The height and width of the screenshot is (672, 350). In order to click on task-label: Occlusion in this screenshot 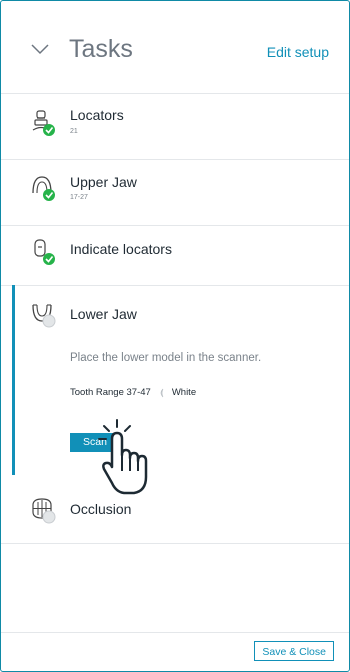, I will do `click(101, 509)`.